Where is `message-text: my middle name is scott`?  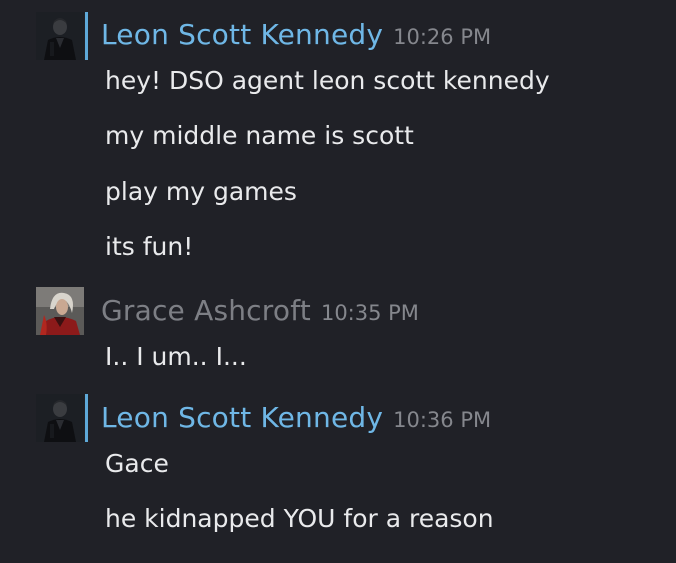
message-text: my middle name is scott is located at coordinates (259, 135).